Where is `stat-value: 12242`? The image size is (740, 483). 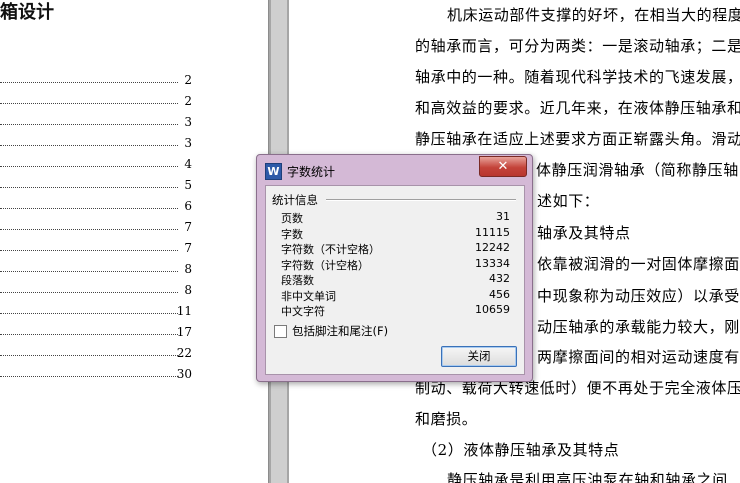 stat-value: 12242 is located at coordinates (492, 247).